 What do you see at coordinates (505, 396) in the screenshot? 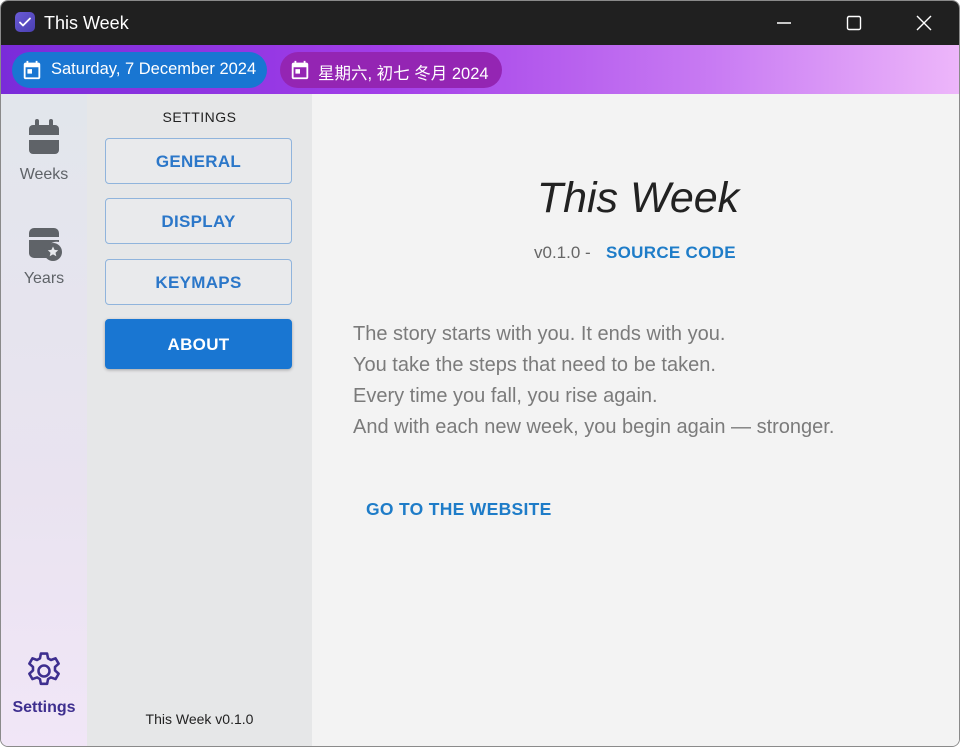
I see `story-line: Every time you fall, you rise again.` at bounding box center [505, 396].